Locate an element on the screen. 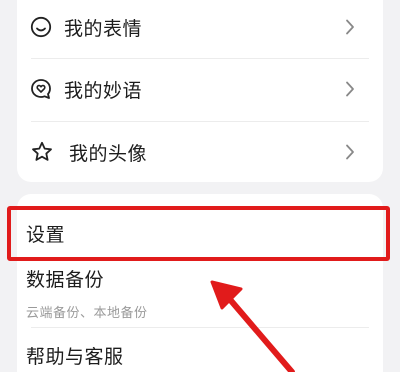  highlight-box is located at coordinates (198, 233).